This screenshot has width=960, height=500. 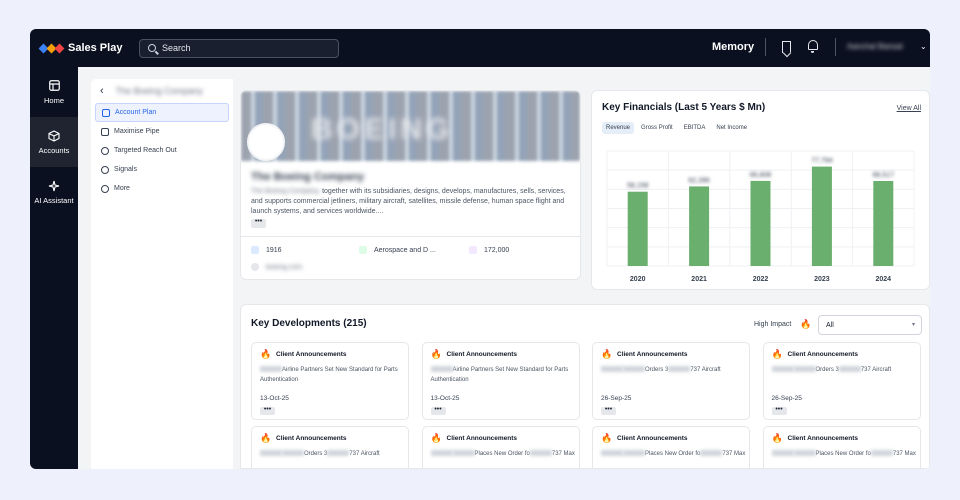 I want to click on logo-icon, so click(x=51, y=48).